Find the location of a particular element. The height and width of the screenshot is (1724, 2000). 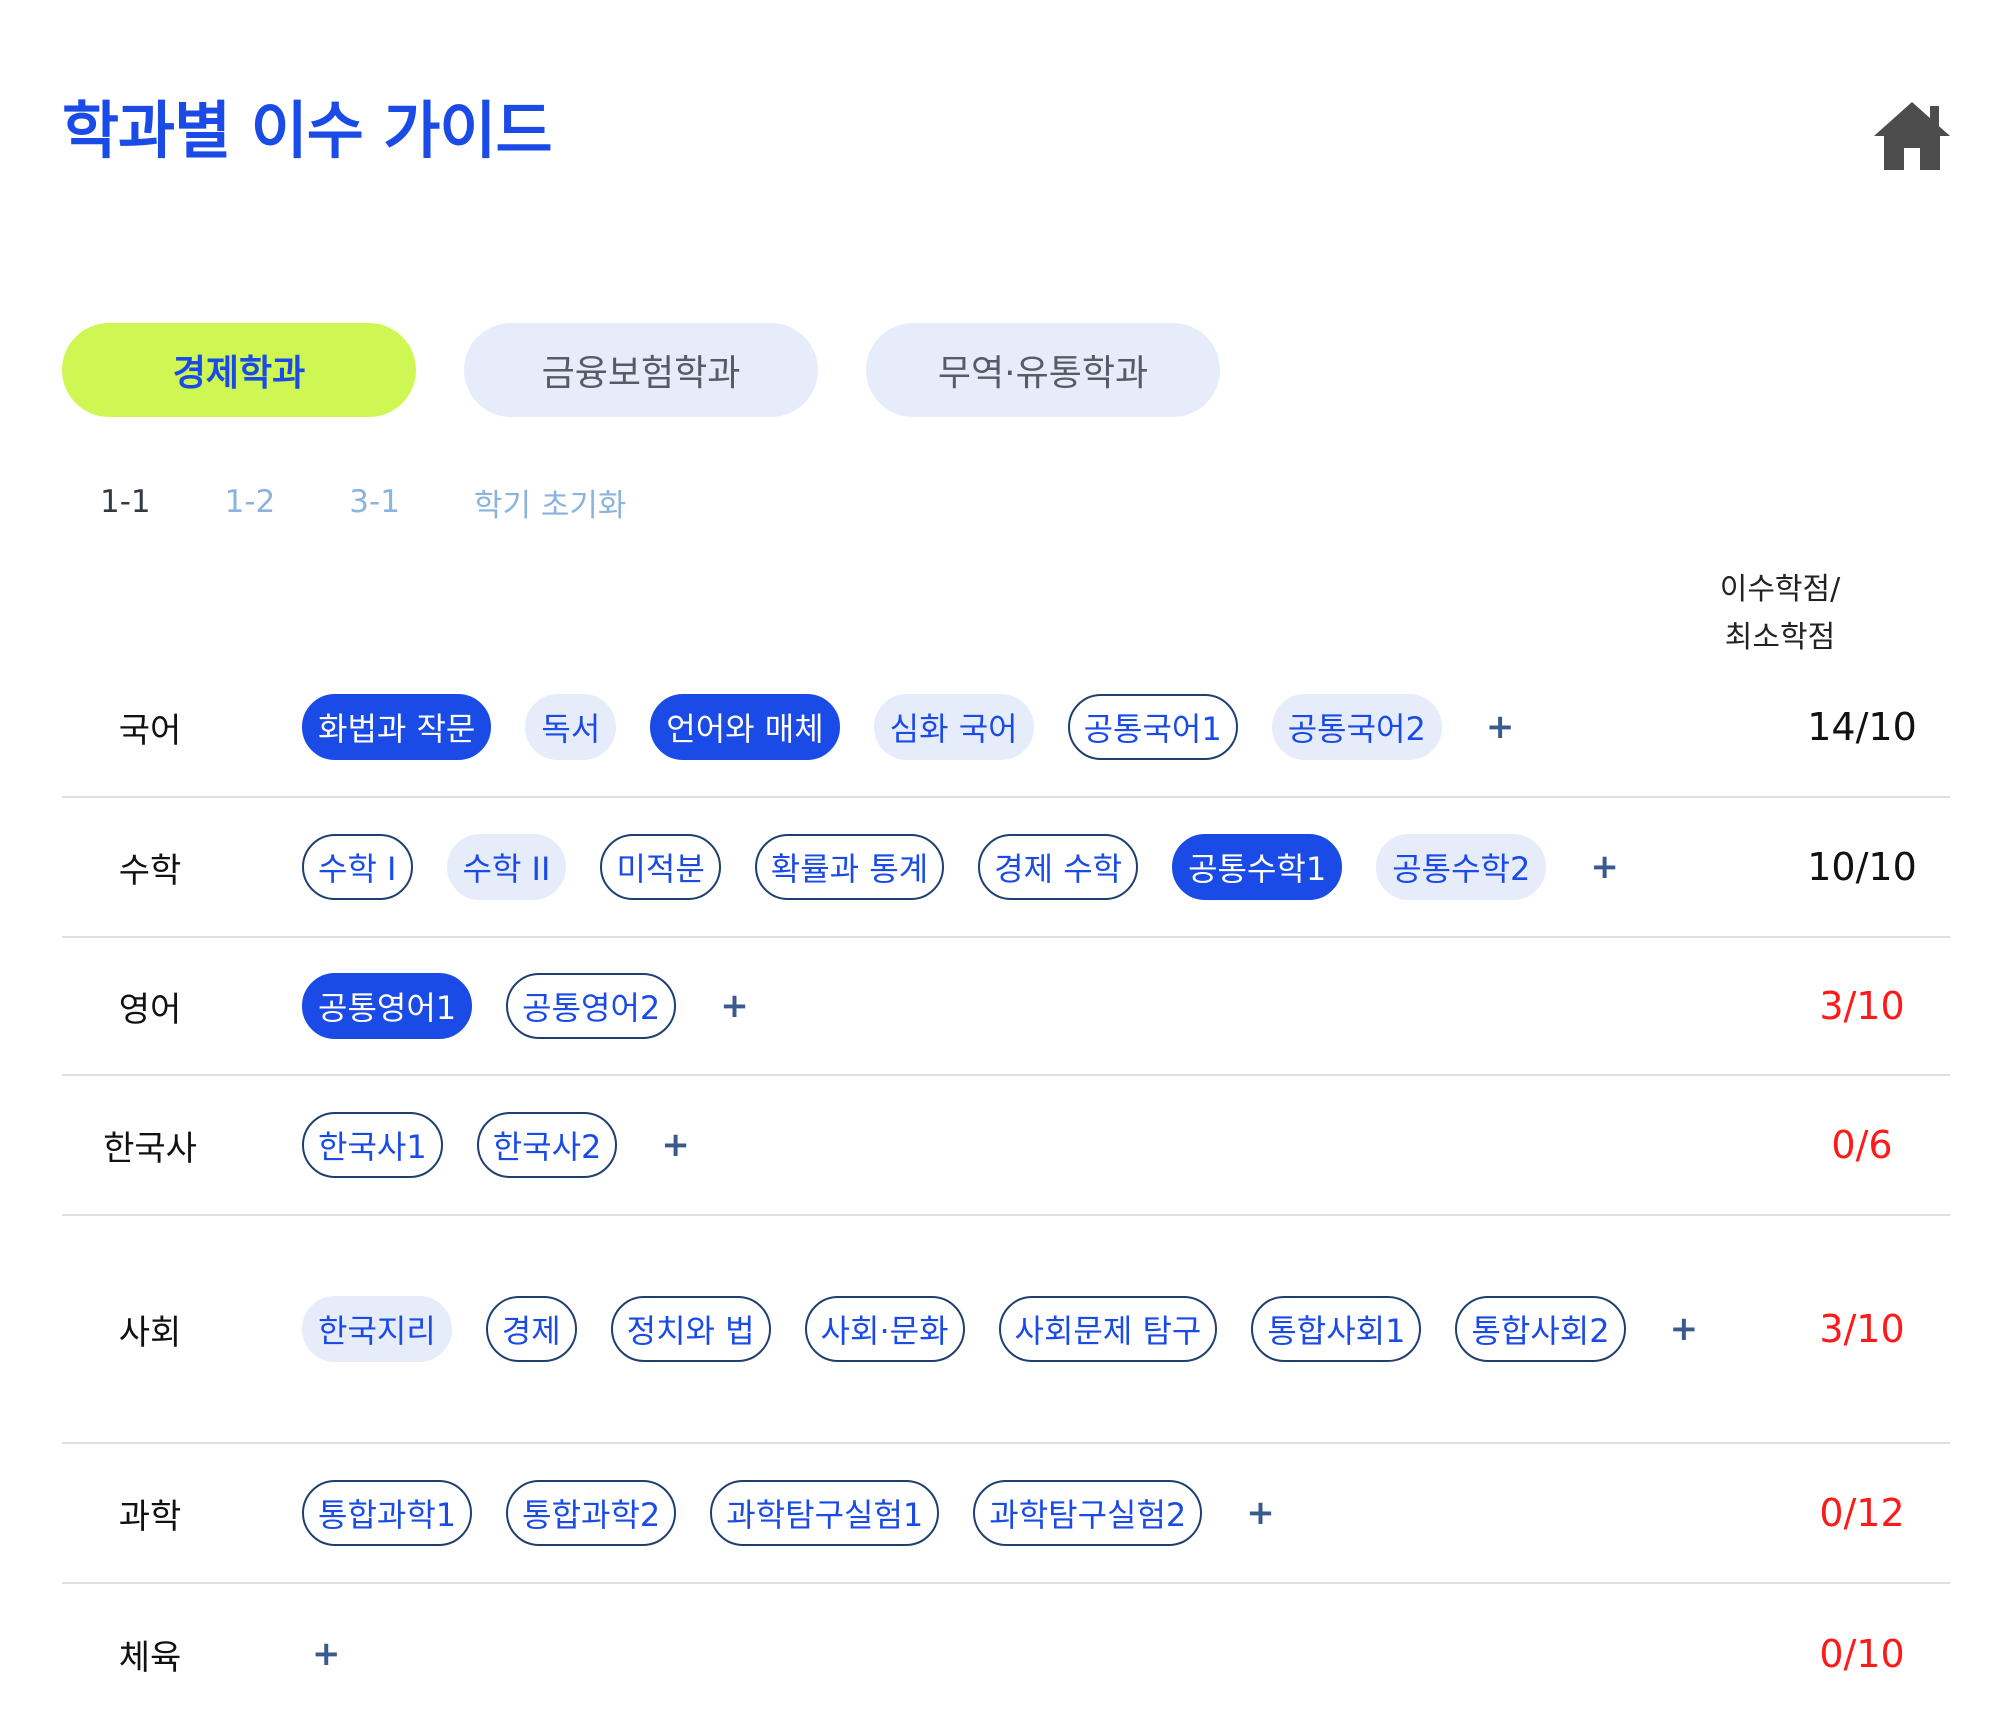

course-chip: 공통수학1 is located at coordinates (1257, 867).